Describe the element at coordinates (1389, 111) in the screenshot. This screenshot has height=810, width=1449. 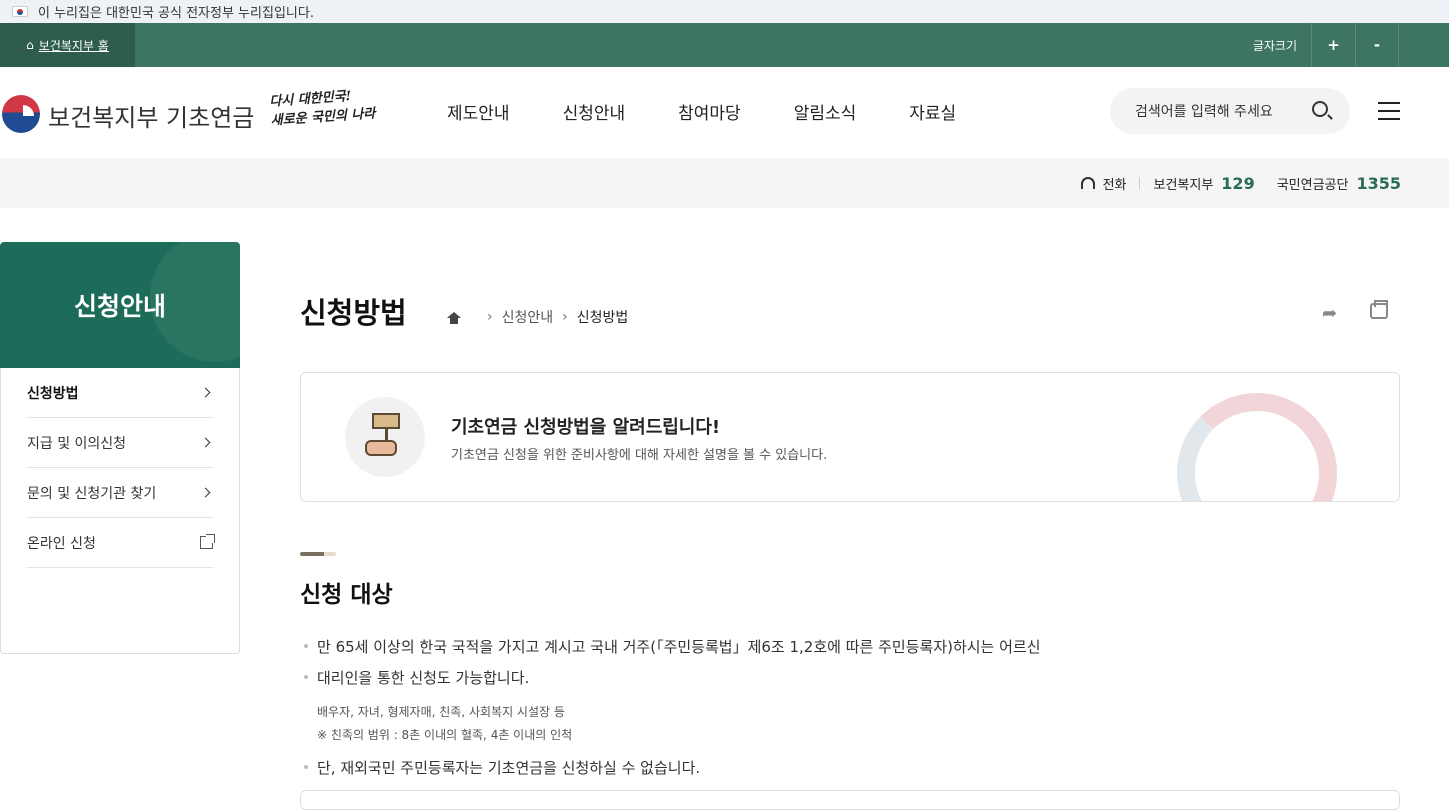
I see `hamburger-menu-icon` at that location.